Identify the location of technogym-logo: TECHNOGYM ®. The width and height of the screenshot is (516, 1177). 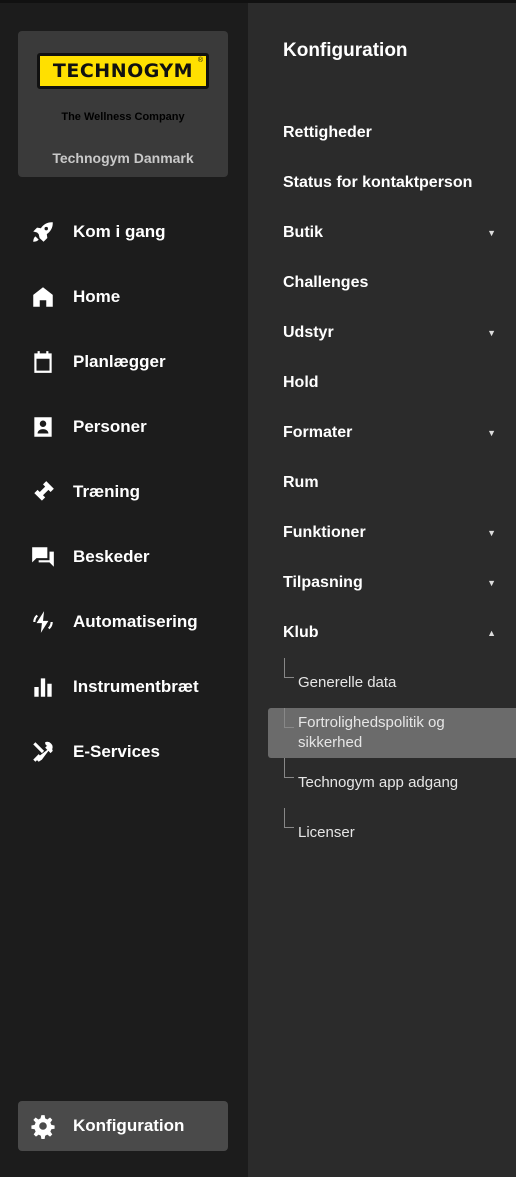
(123, 71).